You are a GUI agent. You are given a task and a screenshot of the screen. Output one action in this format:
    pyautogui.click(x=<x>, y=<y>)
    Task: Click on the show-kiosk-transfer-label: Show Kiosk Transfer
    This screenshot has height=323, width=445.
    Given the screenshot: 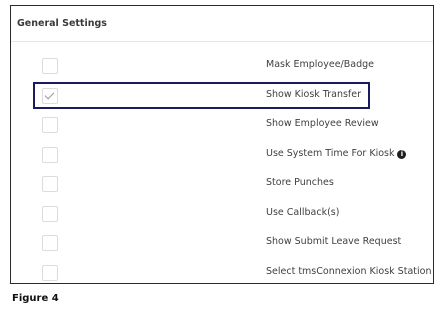 What is the action you would take?
    pyautogui.click(x=314, y=94)
    